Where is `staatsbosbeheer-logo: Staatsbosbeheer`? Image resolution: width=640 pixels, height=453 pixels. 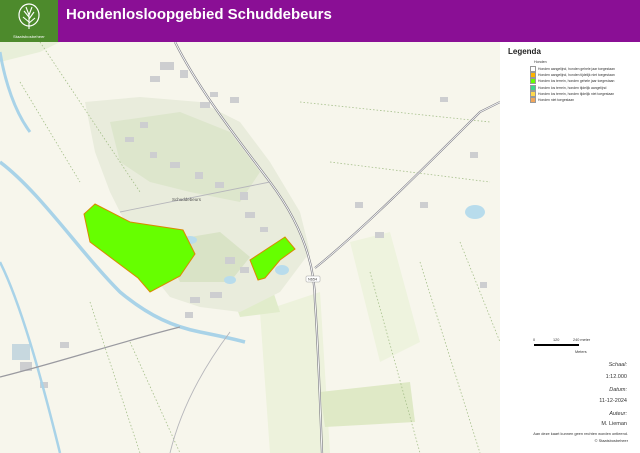 staatsbosbeheer-logo: Staatsbosbeheer is located at coordinates (29, 21).